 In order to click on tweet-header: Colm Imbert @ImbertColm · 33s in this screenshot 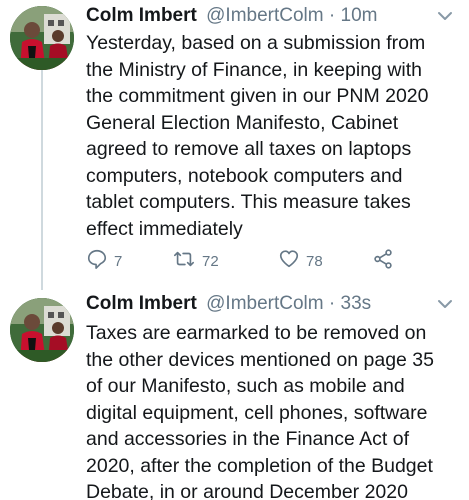, I will do `click(270, 304)`.